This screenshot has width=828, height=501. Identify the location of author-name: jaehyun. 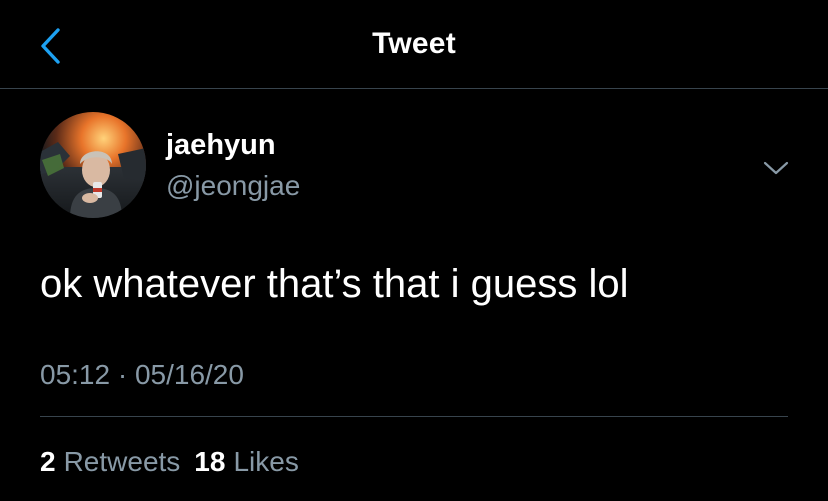
(221, 145).